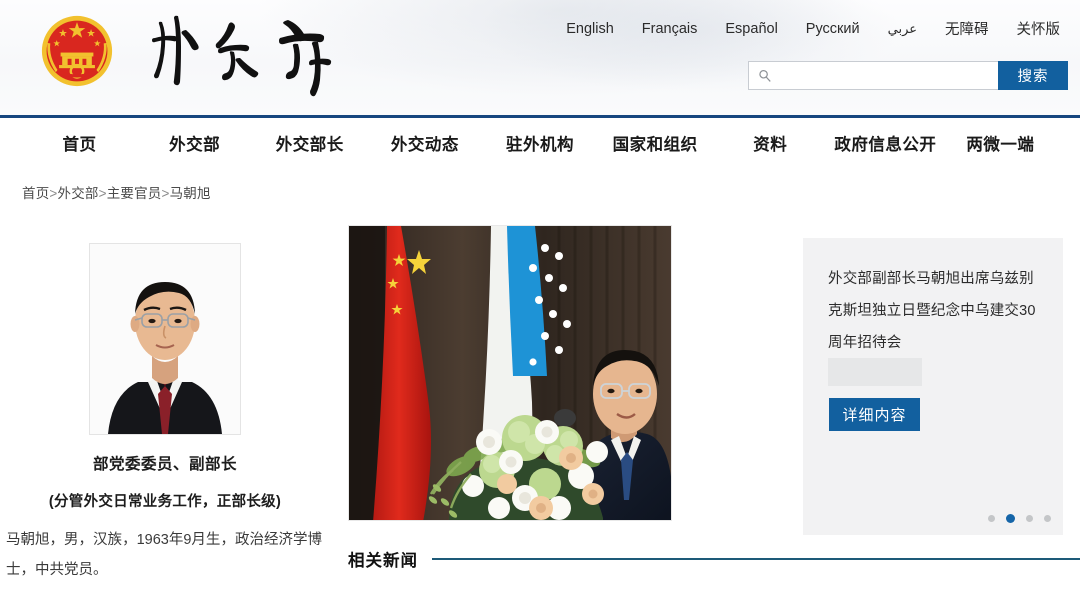  I want to click on care-version-link: 关怀版, so click(1039, 28).